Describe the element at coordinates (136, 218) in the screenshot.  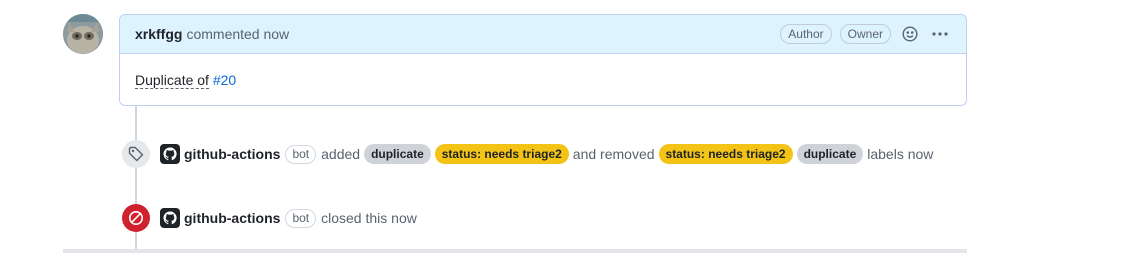
I see `closed-circle-icon` at that location.